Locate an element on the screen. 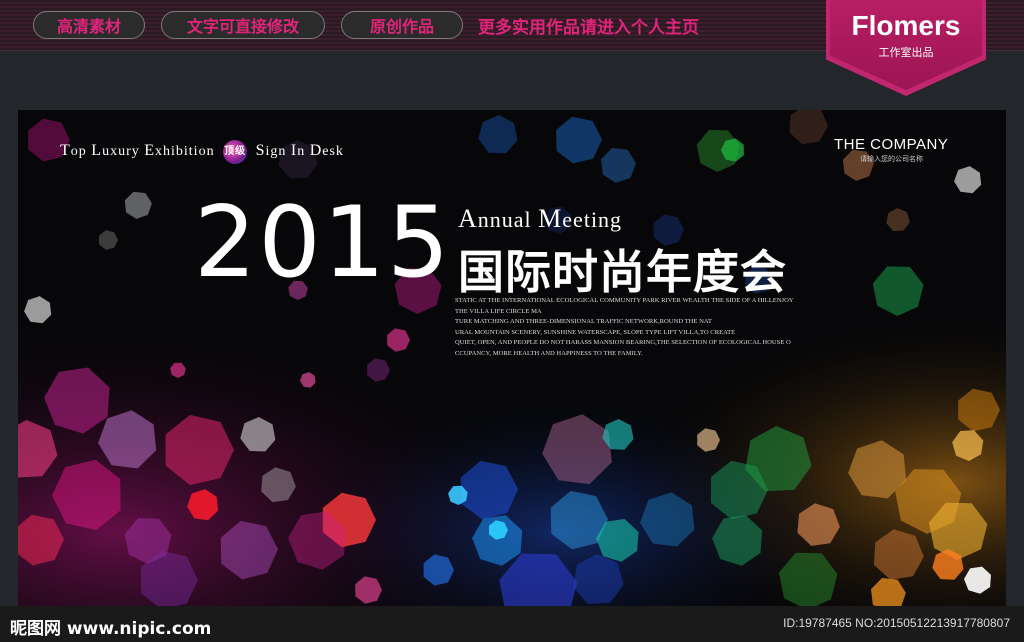 Image resolution: width=1024 pixels, height=642 pixels. company-name: THE COMPANY is located at coordinates (891, 144).